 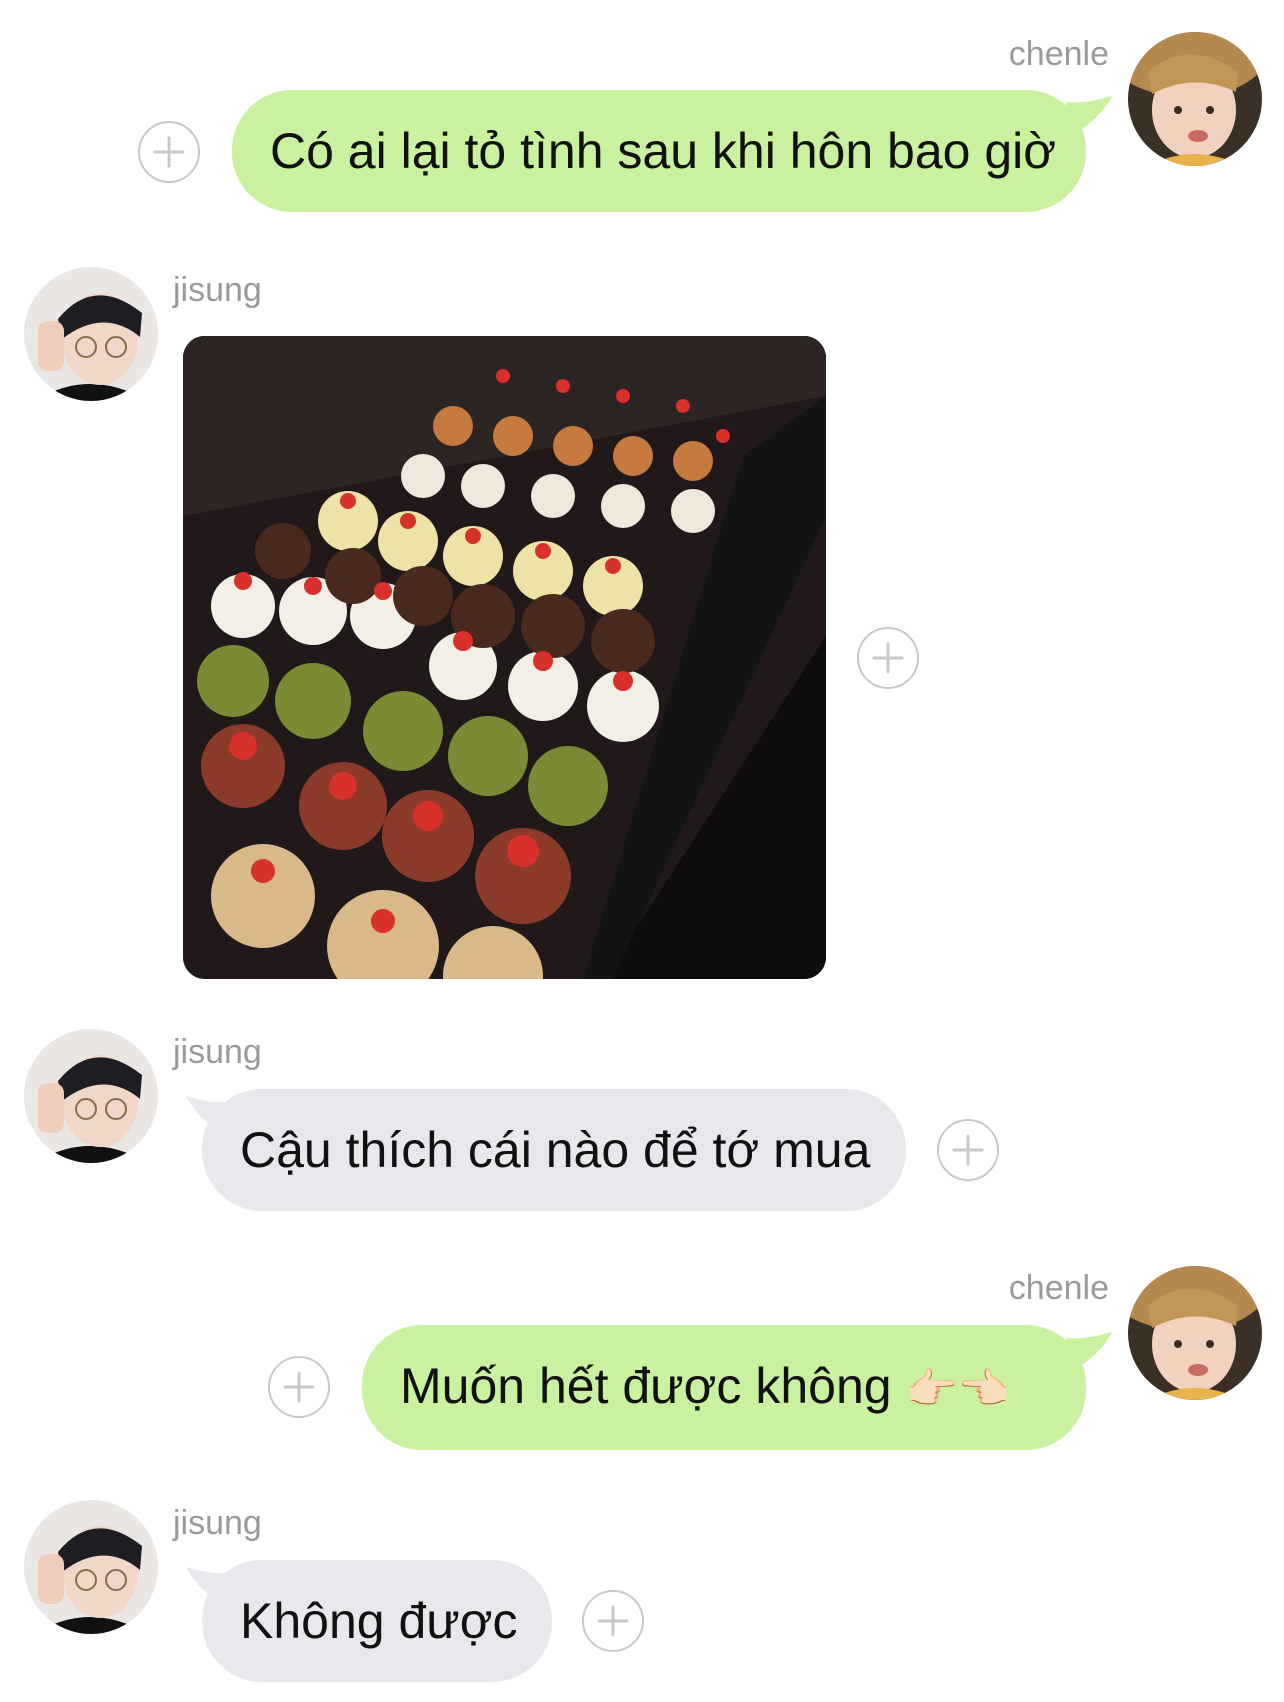 I want to click on message-bubble: Có ai lại tỏ tình sau khi hôn bao giờ, so click(x=659, y=151).